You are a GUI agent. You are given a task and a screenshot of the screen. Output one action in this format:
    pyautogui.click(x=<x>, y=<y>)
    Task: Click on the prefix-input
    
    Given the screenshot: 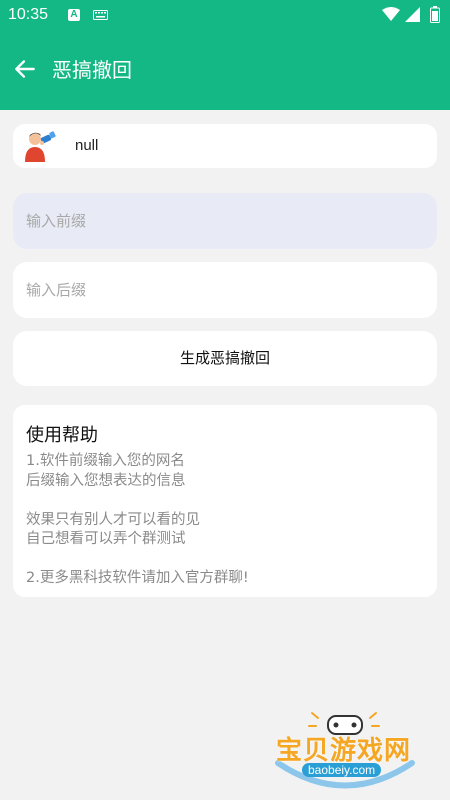 What is the action you would take?
    pyautogui.click(x=225, y=221)
    